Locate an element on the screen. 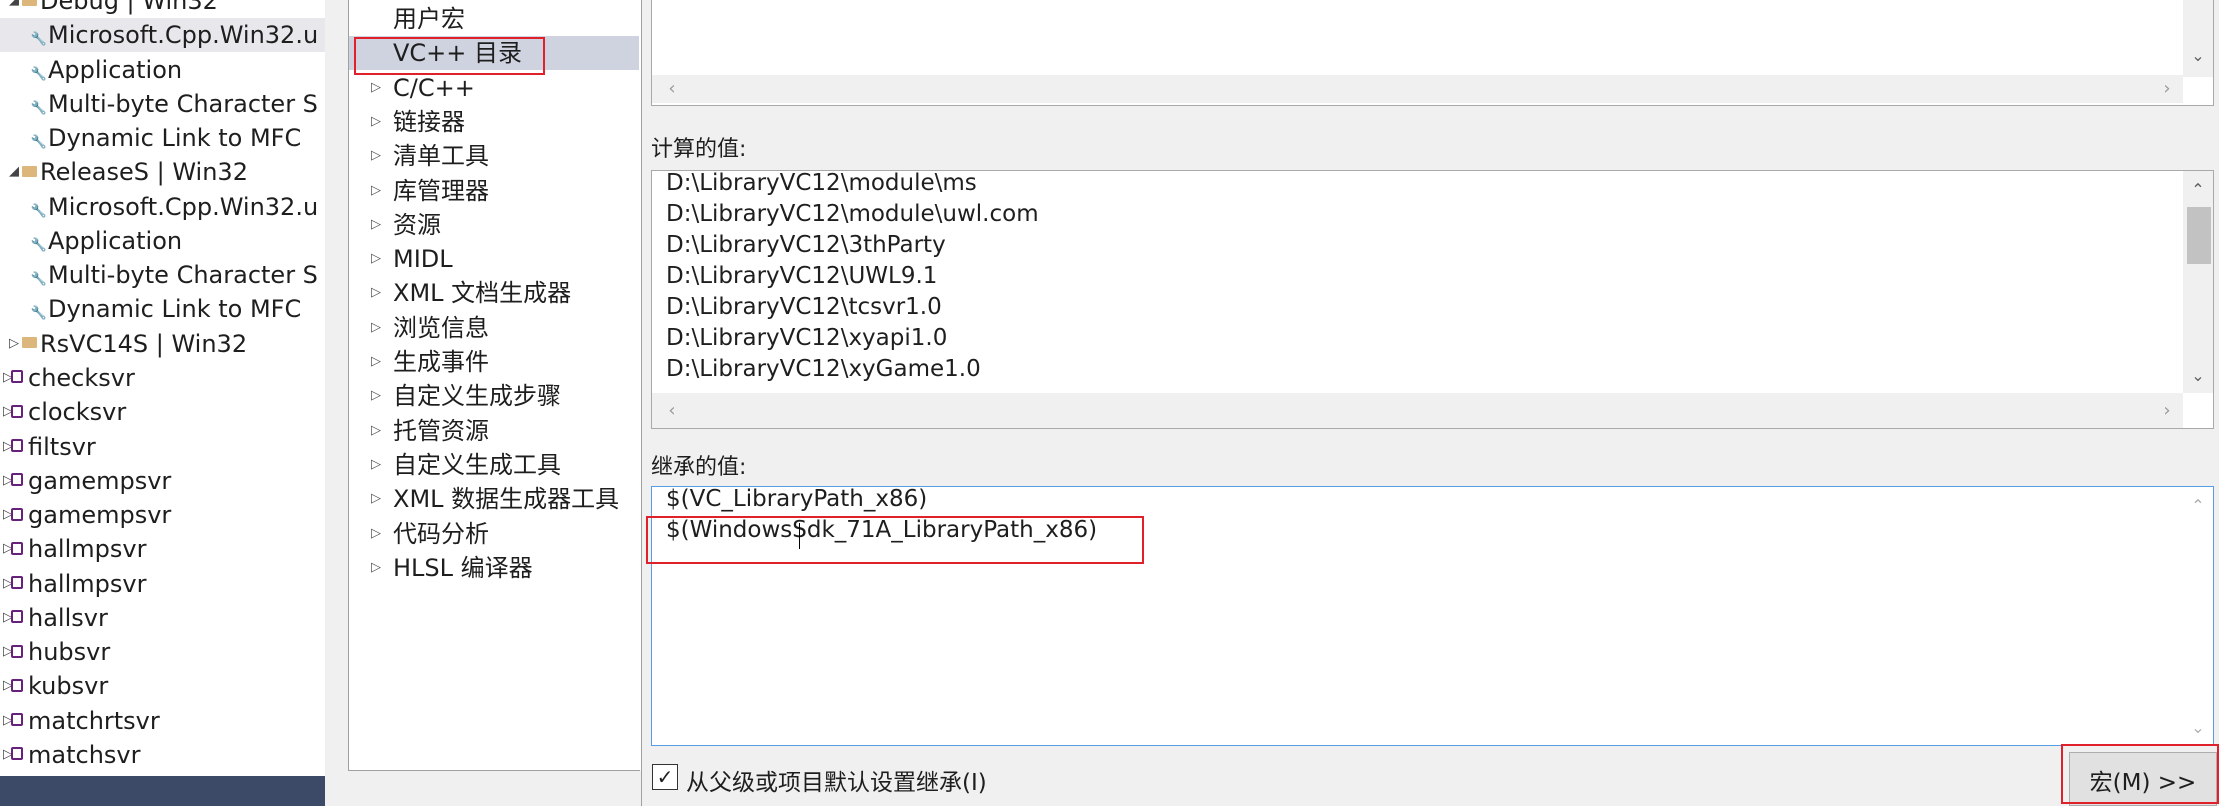  value-line: D:\LibraryVC12\xyapi1.0 is located at coordinates (807, 338).